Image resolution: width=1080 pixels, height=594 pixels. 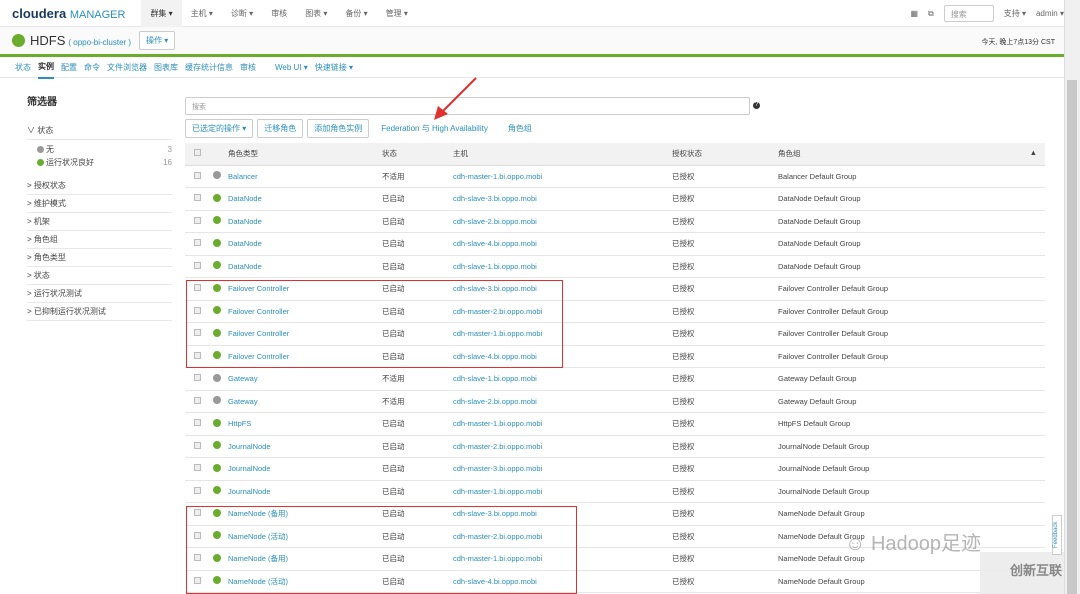 What do you see at coordinates (562, 199) in the screenshot?
I see `host-link: cdh-slave-3.bi.oppo.mobi` at bounding box center [562, 199].